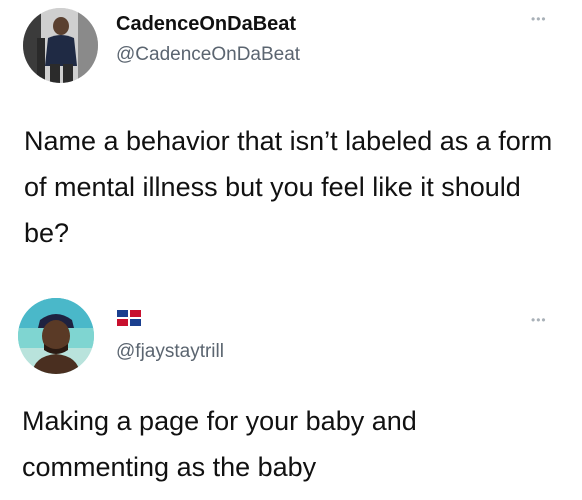  Describe the element at coordinates (170, 352) in the screenshot. I see `user-handle: @fjaystaytrill` at that location.